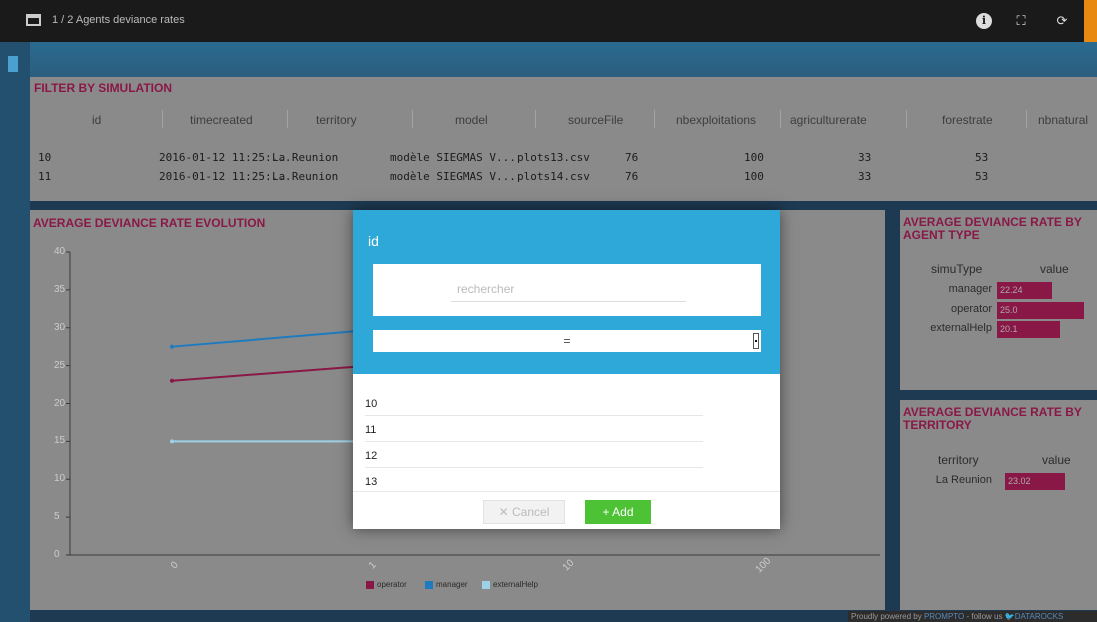 This screenshot has width=1097, height=622. Describe the element at coordinates (452, 584) in the screenshot. I see `legend-label: manager` at that location.